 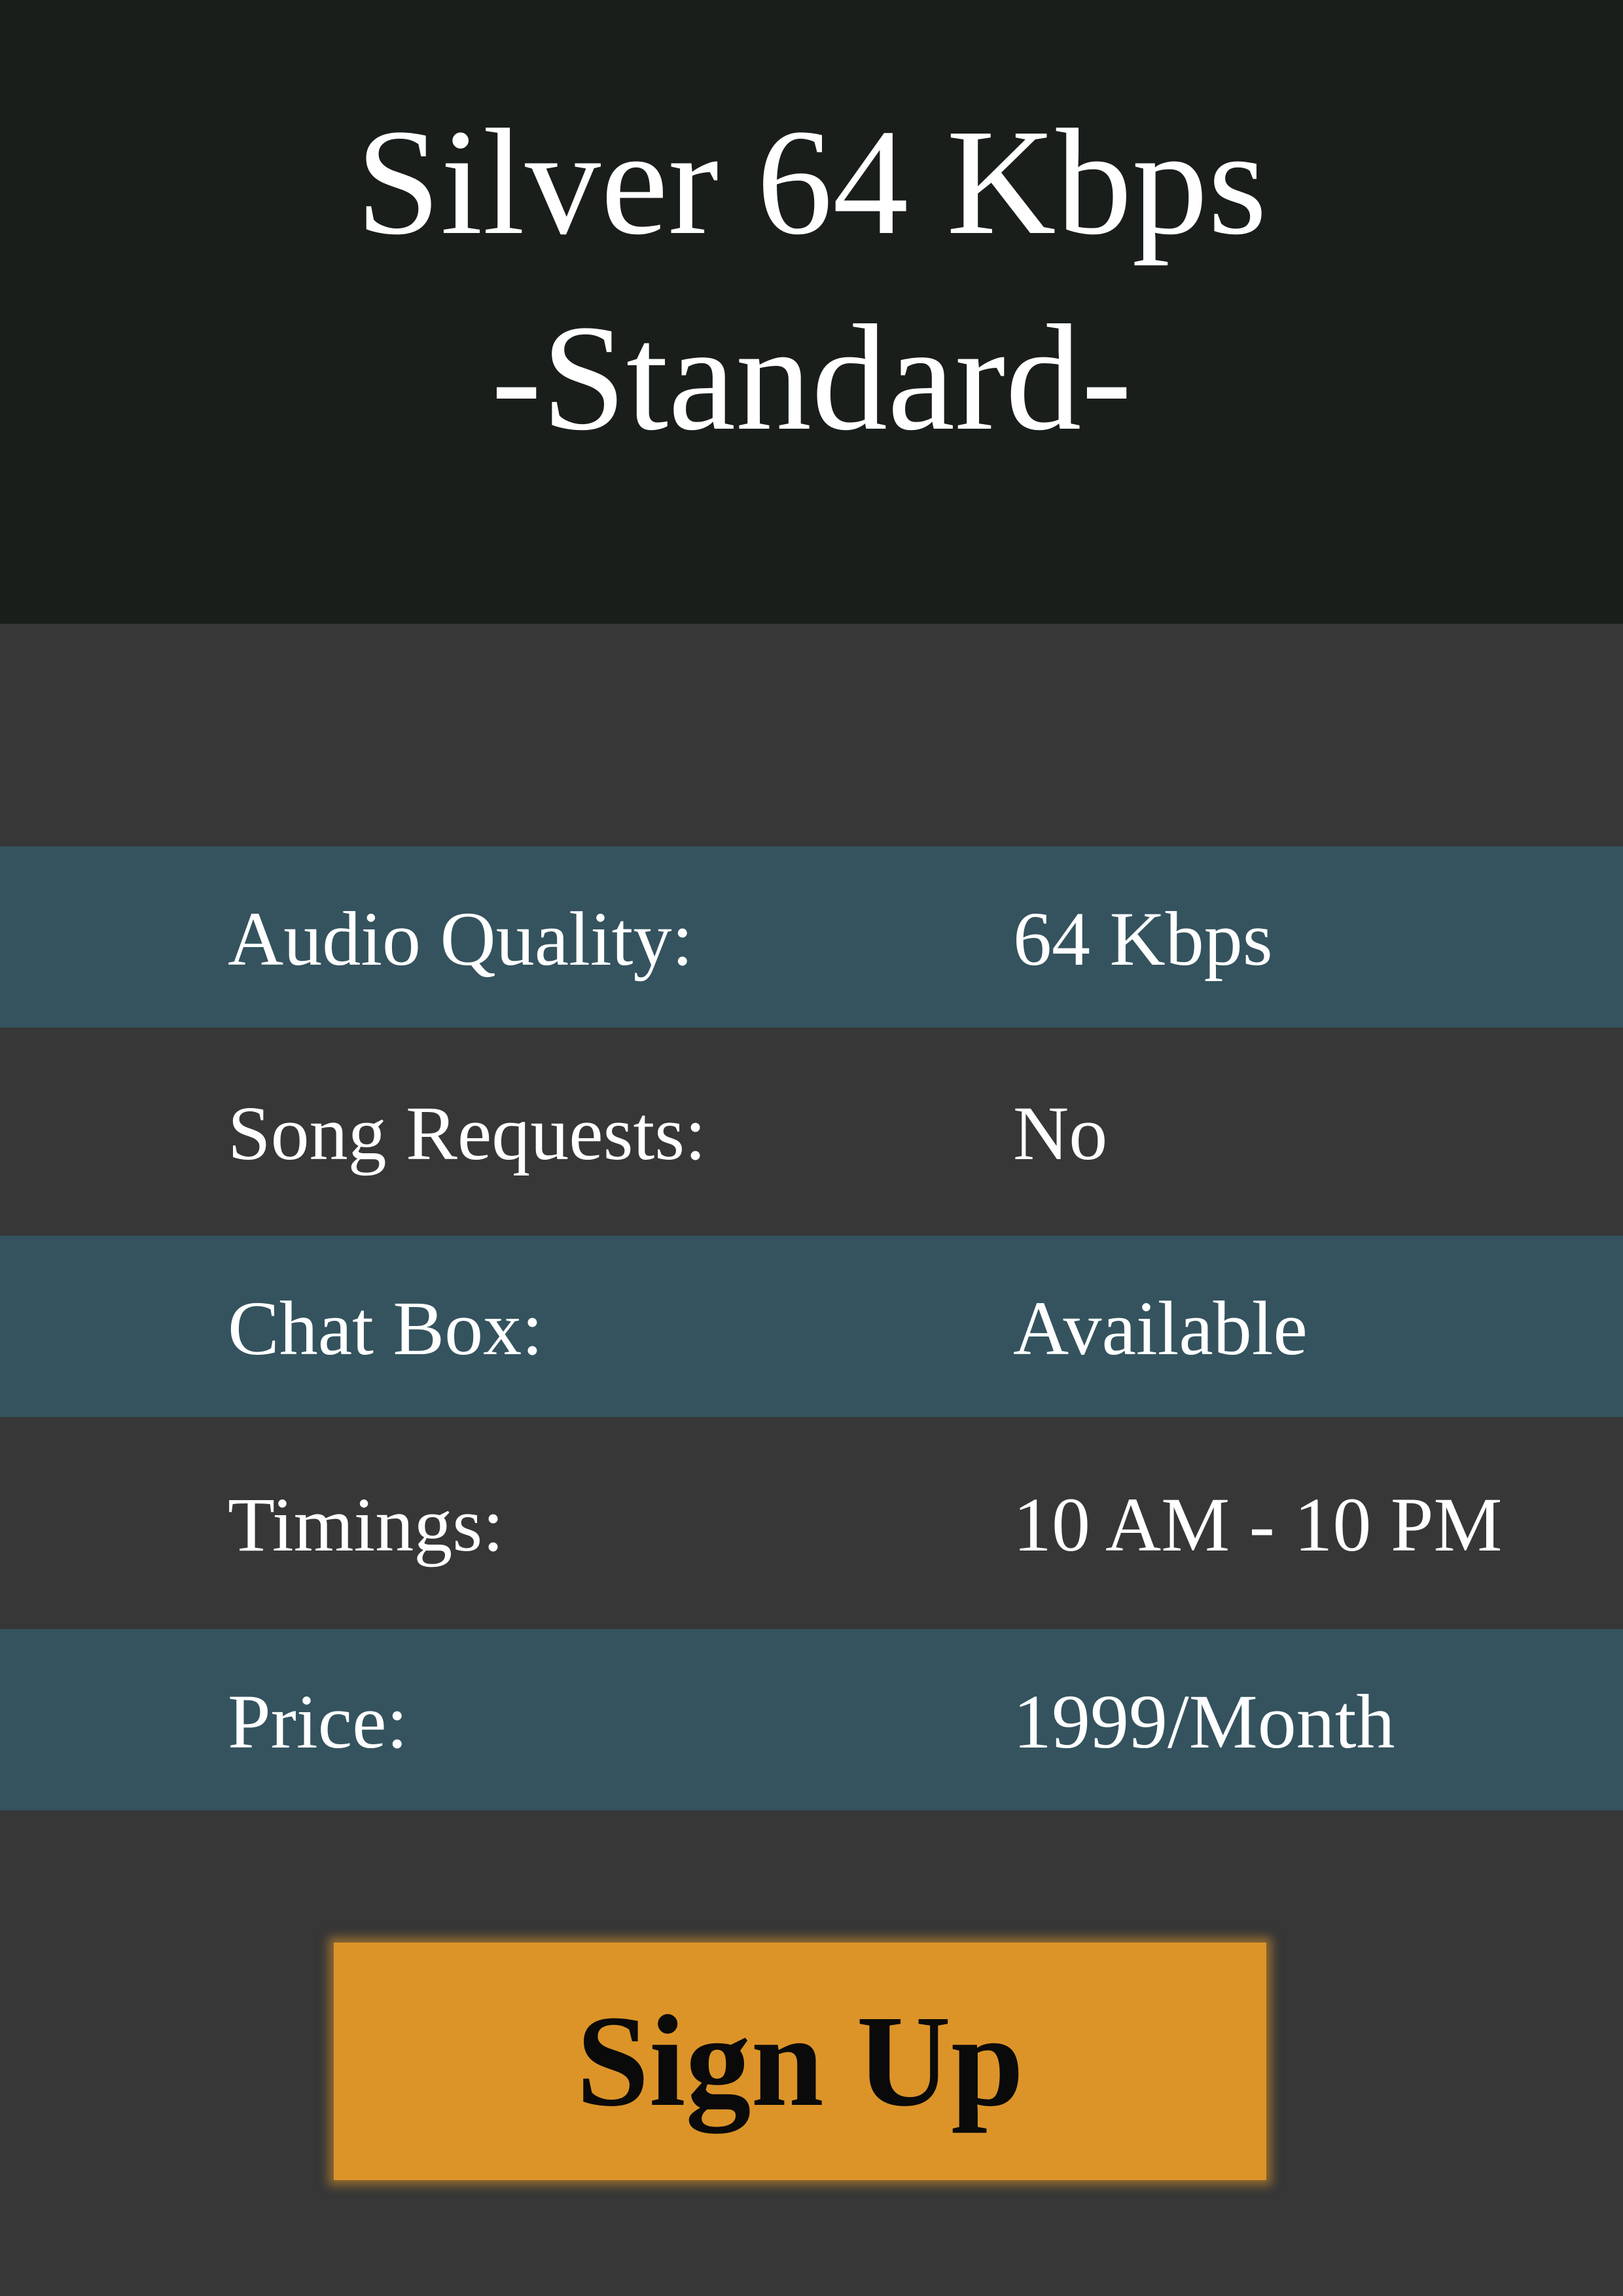 What do you see at coordinates (1060, 1133) in the screenshot?
I see `detail-value: No` at bounding box center [1060, 1133].